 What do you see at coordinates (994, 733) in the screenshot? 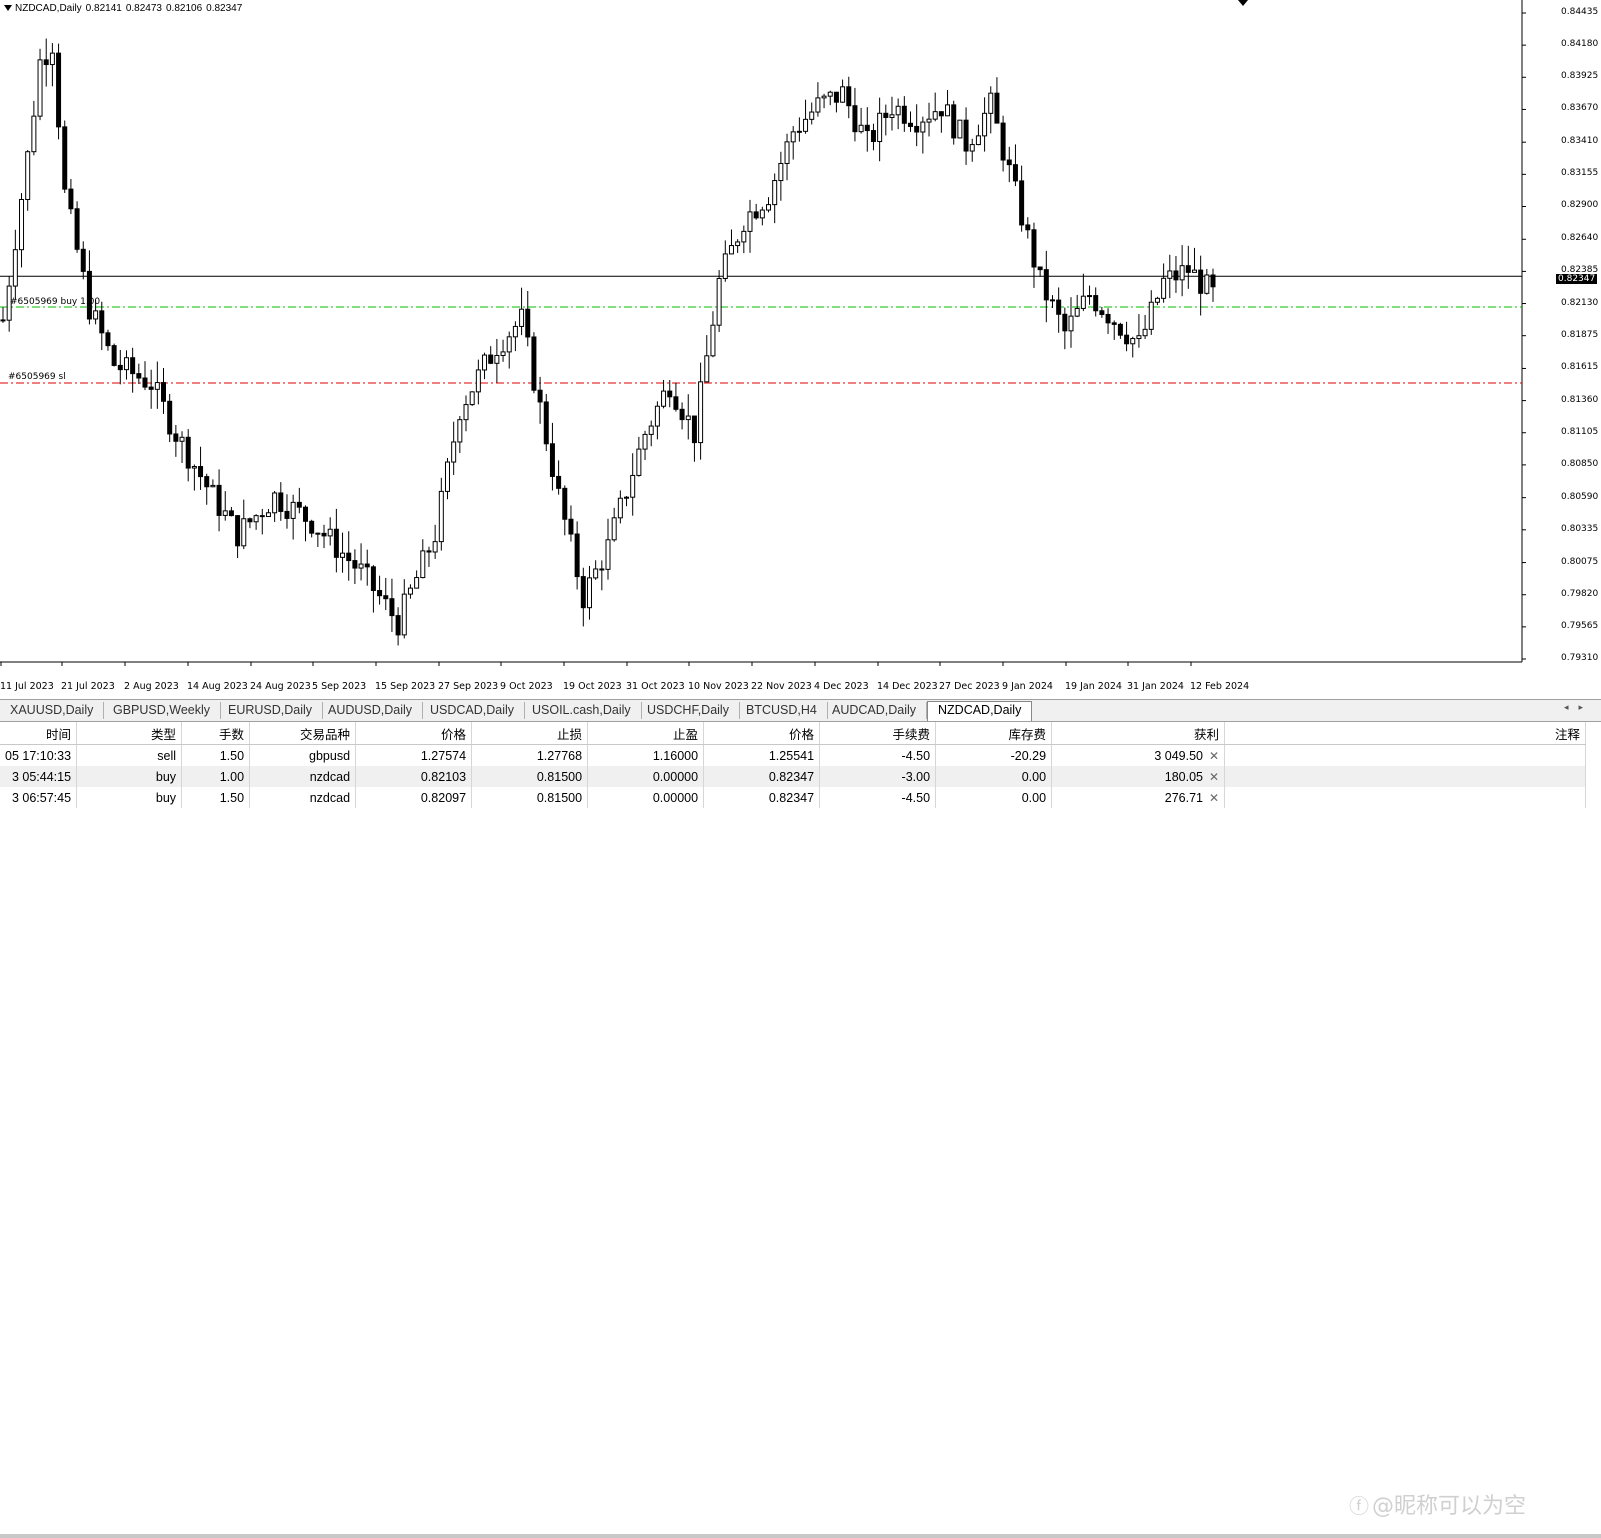
I see `column-header: 库存费` at bounding box center [994, 733].